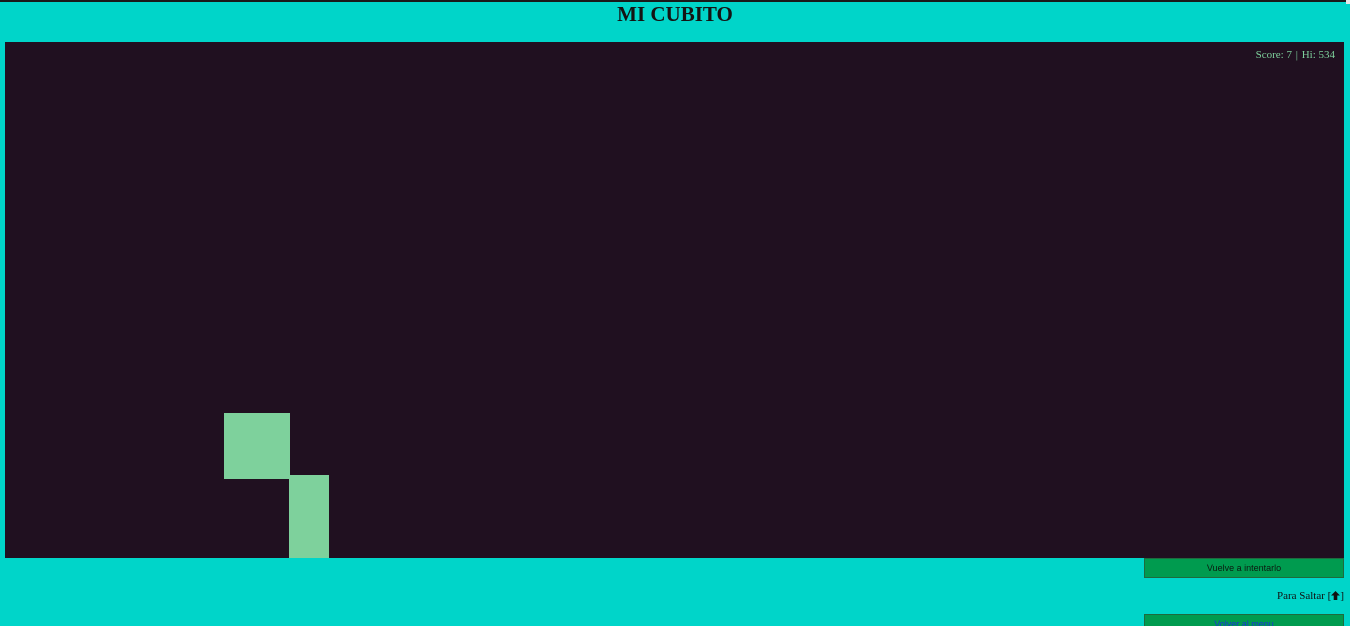  I want to click on hi-score-label: Hi:, so click(1308, 55).